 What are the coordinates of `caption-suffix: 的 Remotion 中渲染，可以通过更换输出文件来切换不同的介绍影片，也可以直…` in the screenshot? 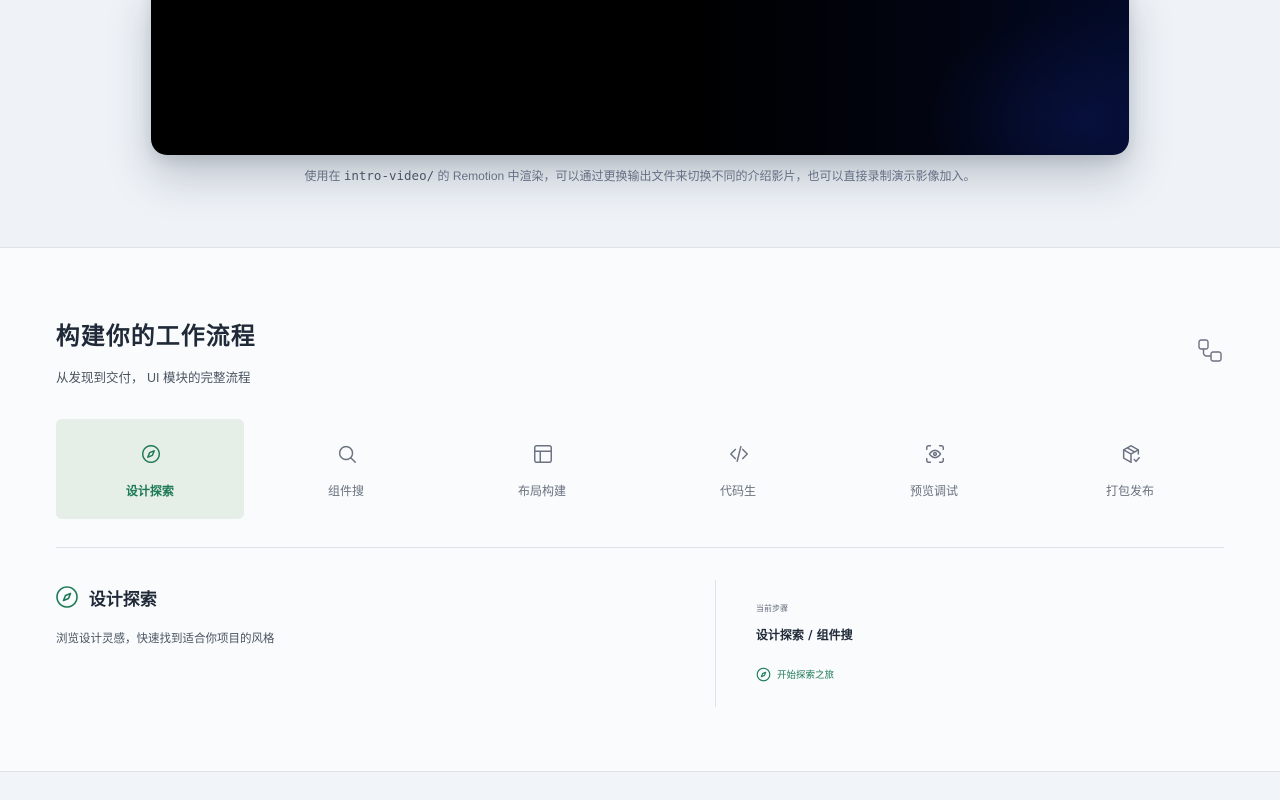 It's located at (706, 176).